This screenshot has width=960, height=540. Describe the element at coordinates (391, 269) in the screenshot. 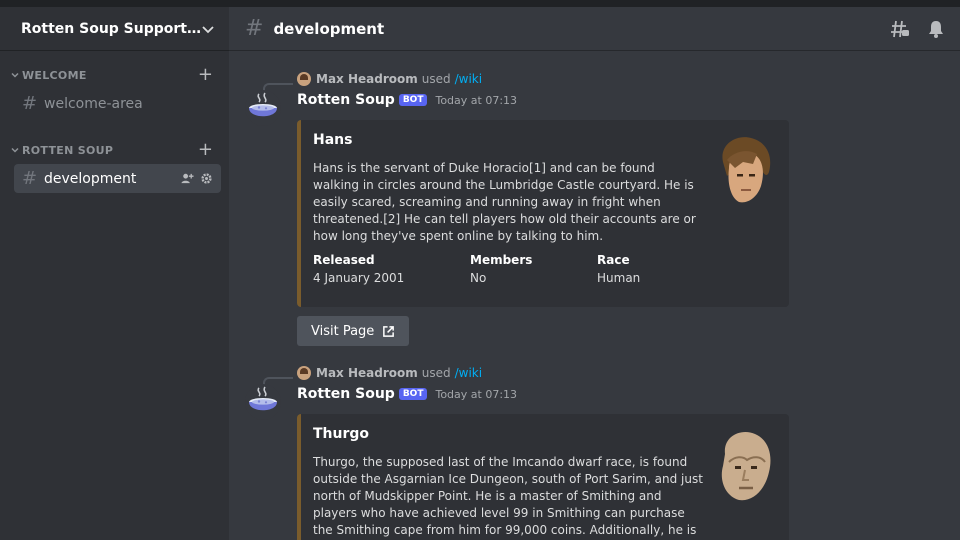

I see `embed-field: Released 4 January 2001` at that location.